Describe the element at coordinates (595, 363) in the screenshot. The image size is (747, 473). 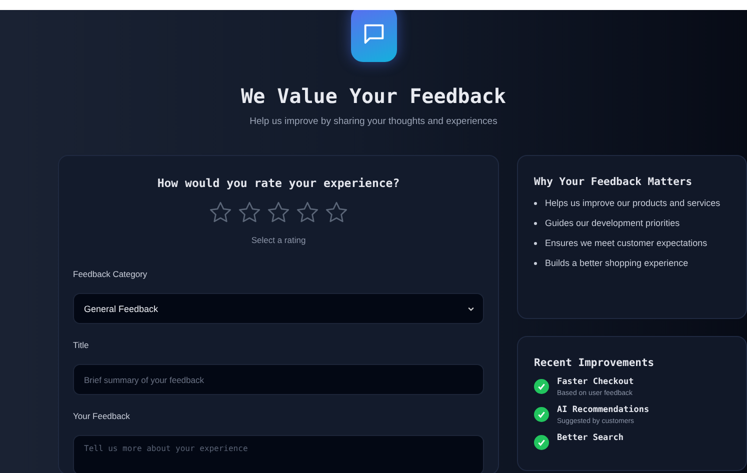
I see `card-title: Recent Improvements` at that location.